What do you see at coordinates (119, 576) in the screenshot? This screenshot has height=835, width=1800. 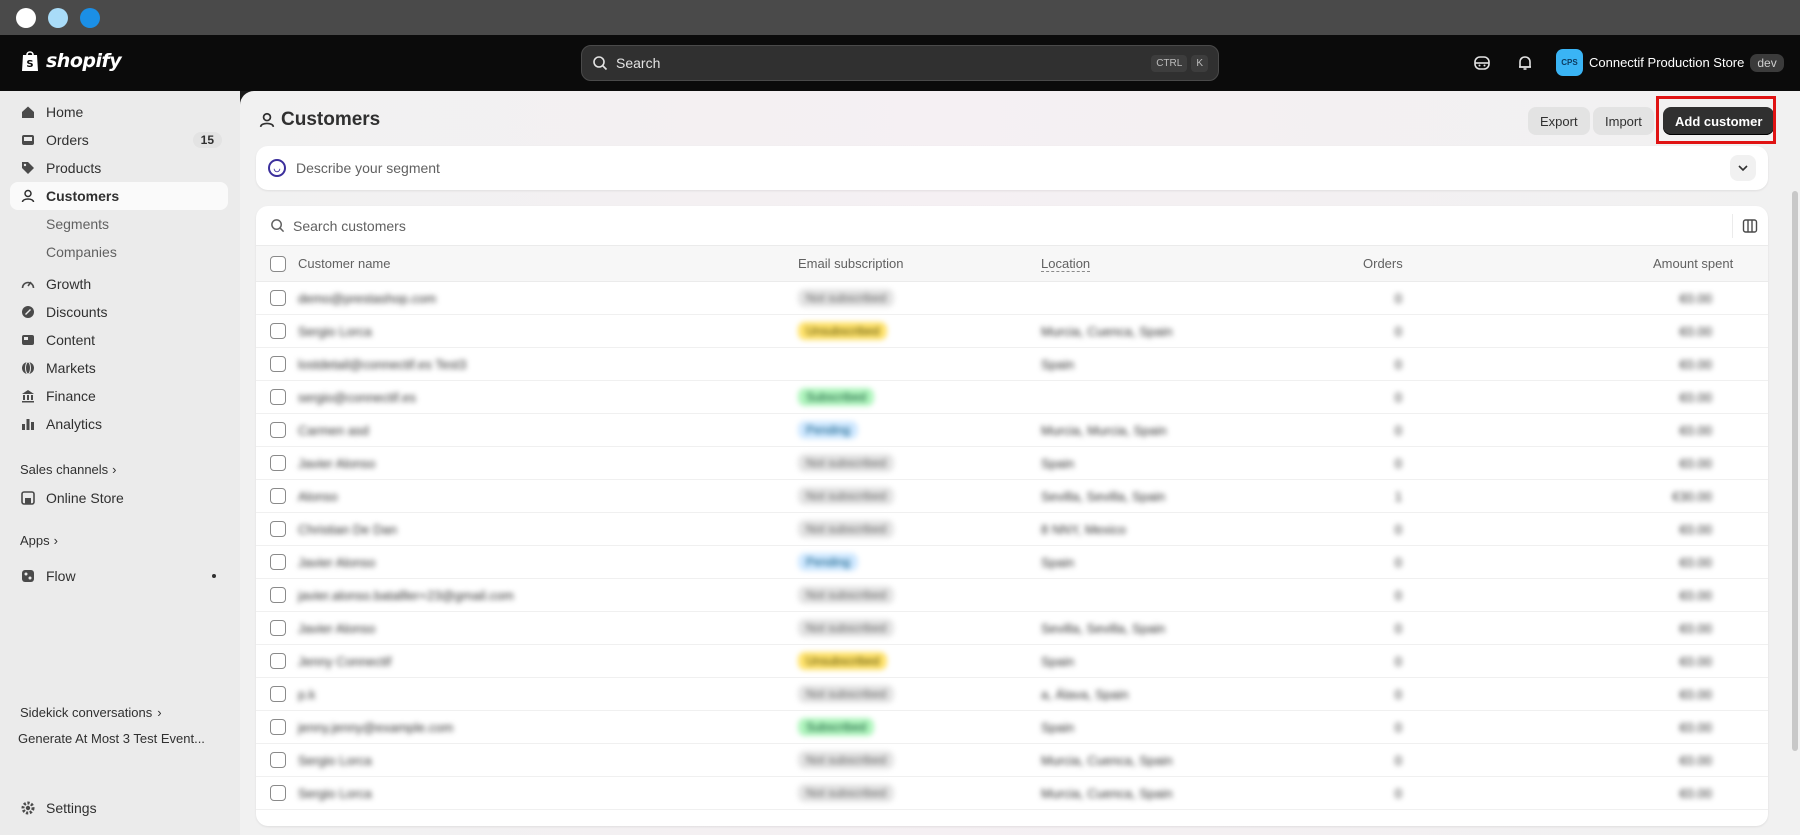 I see `sidebar-item-flow: Flow` at bounding box center [119, 576].